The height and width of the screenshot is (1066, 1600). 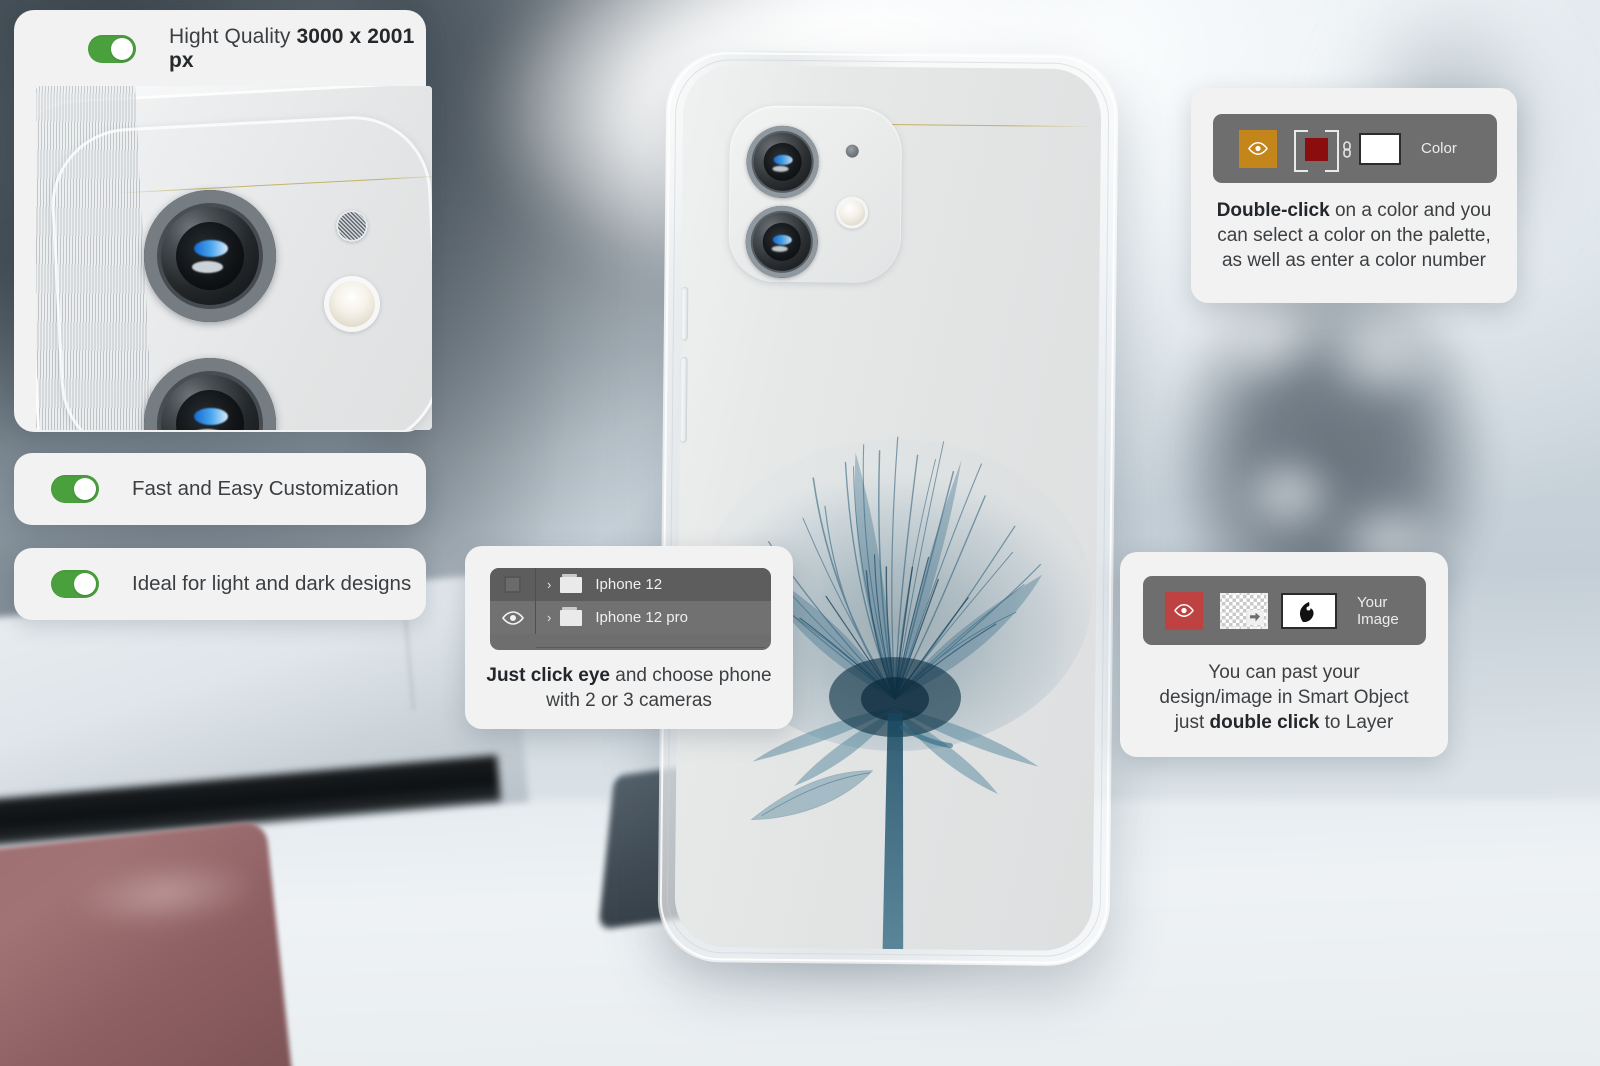 I want to click on toggle-light-dark-designs, so click(x=75, y=584).